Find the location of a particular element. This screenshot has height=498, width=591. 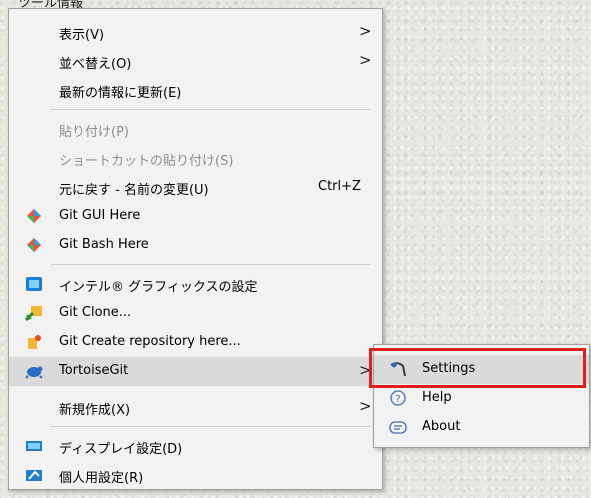

about-icon is located at coordinates (398, 427).